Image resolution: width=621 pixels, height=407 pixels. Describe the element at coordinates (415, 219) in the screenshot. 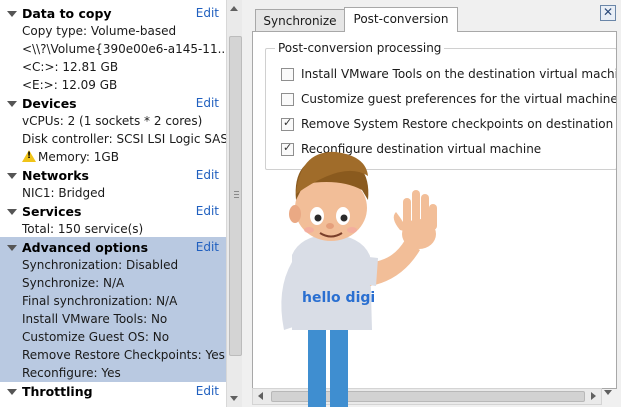

I see `mascot-waving-hand` at that location.